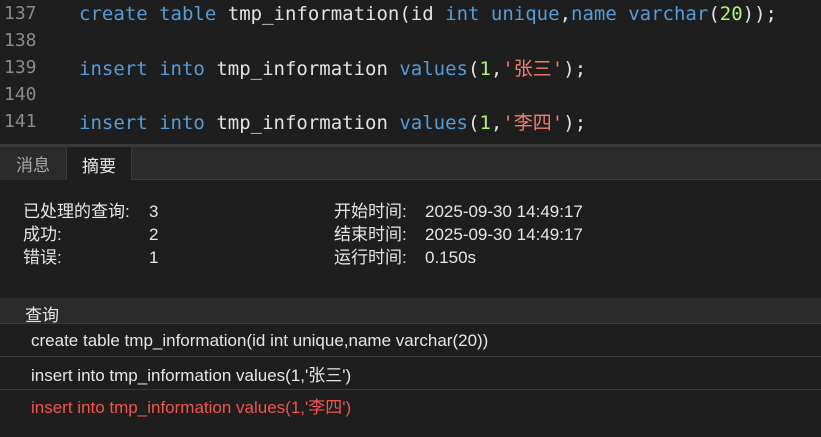  What do you see at coordinates (154, 257) in the screenshot?
I see `error-value: 1` at bounding box center [154, 257].